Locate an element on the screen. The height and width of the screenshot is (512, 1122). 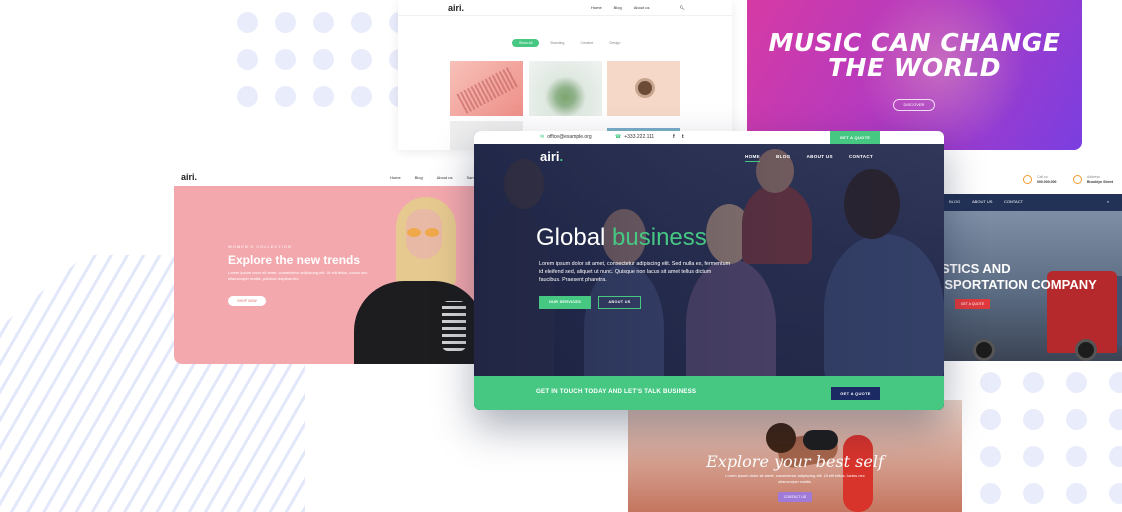
portfolio-logo: airi. is located at coordinates (456, 8).